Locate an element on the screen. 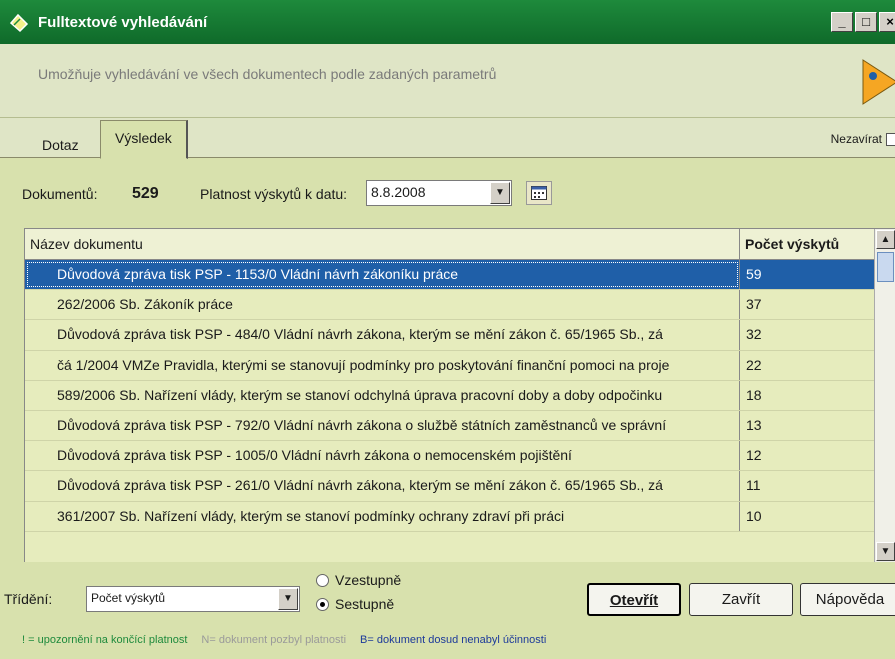 The width and height of the screenshot is (895, 659). close-window-button: × is located at coordinates (887, 22).